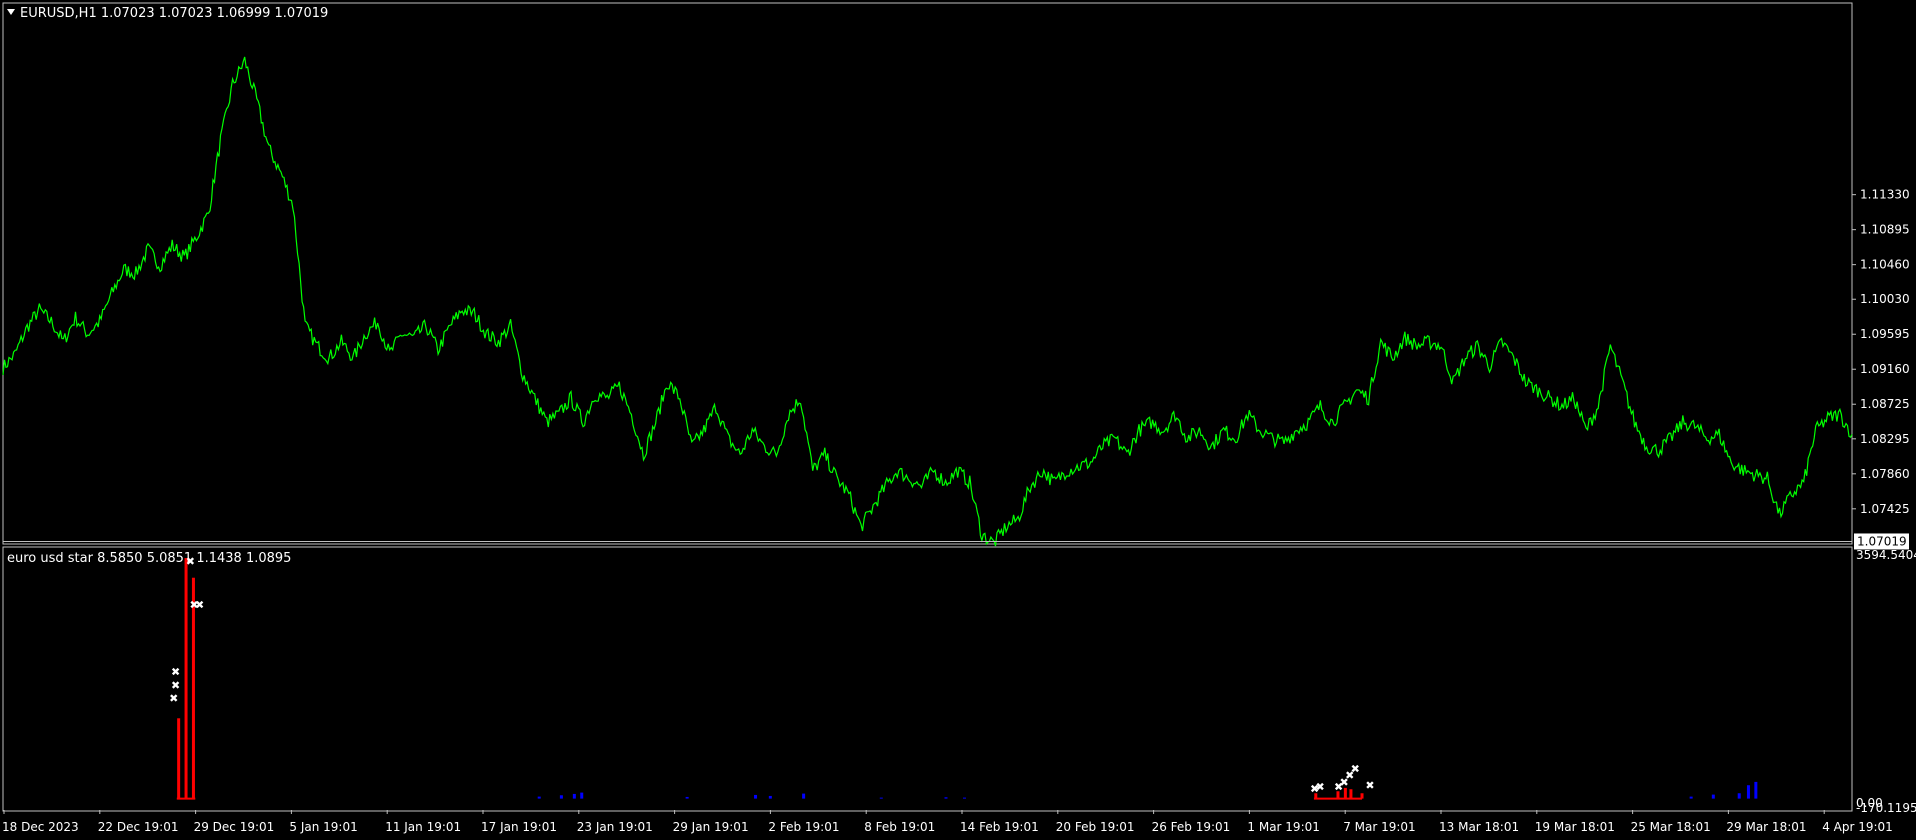 The image size is (1916, 840). I want to click on time-axis-label: 26 Feb 19:01, so click(1191, 827).